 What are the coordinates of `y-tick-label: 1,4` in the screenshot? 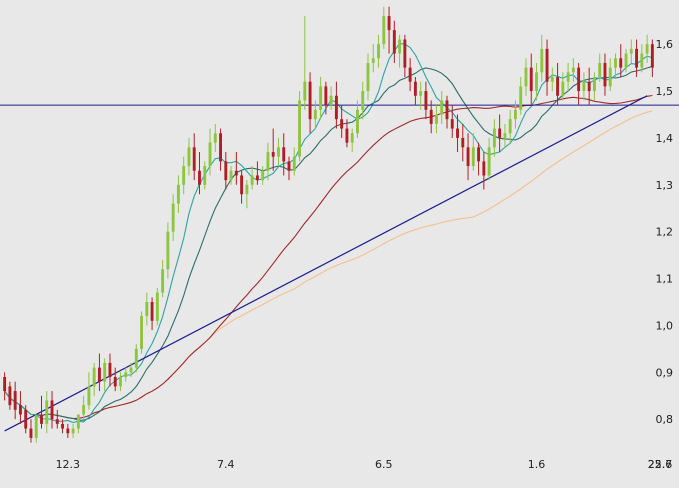 It's located at (665, 138).